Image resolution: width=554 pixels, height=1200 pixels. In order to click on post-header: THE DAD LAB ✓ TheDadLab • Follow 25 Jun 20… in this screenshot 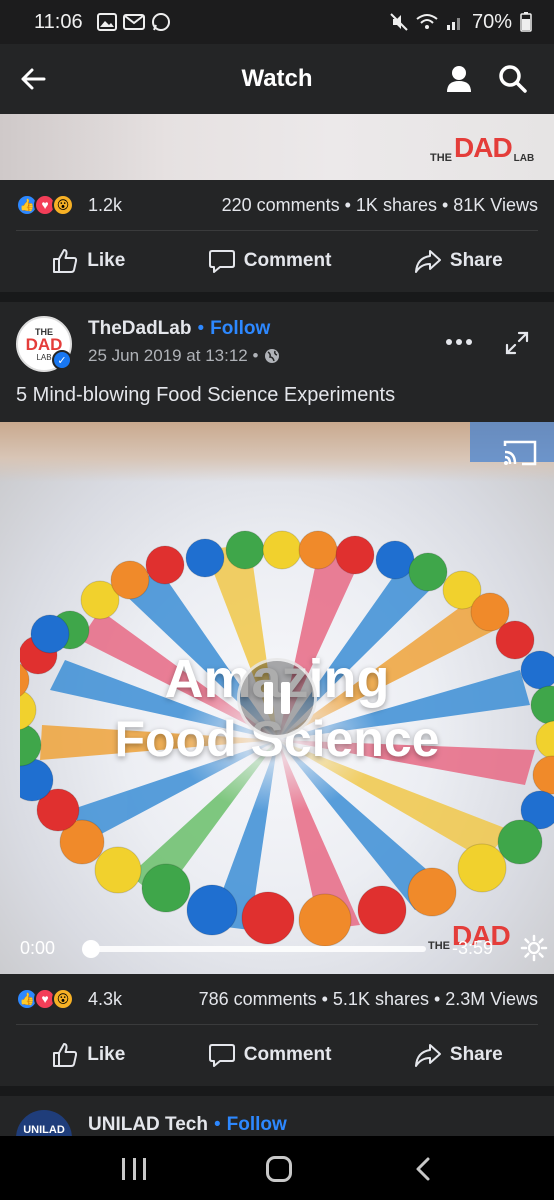, I will do `click(277, 362)`.